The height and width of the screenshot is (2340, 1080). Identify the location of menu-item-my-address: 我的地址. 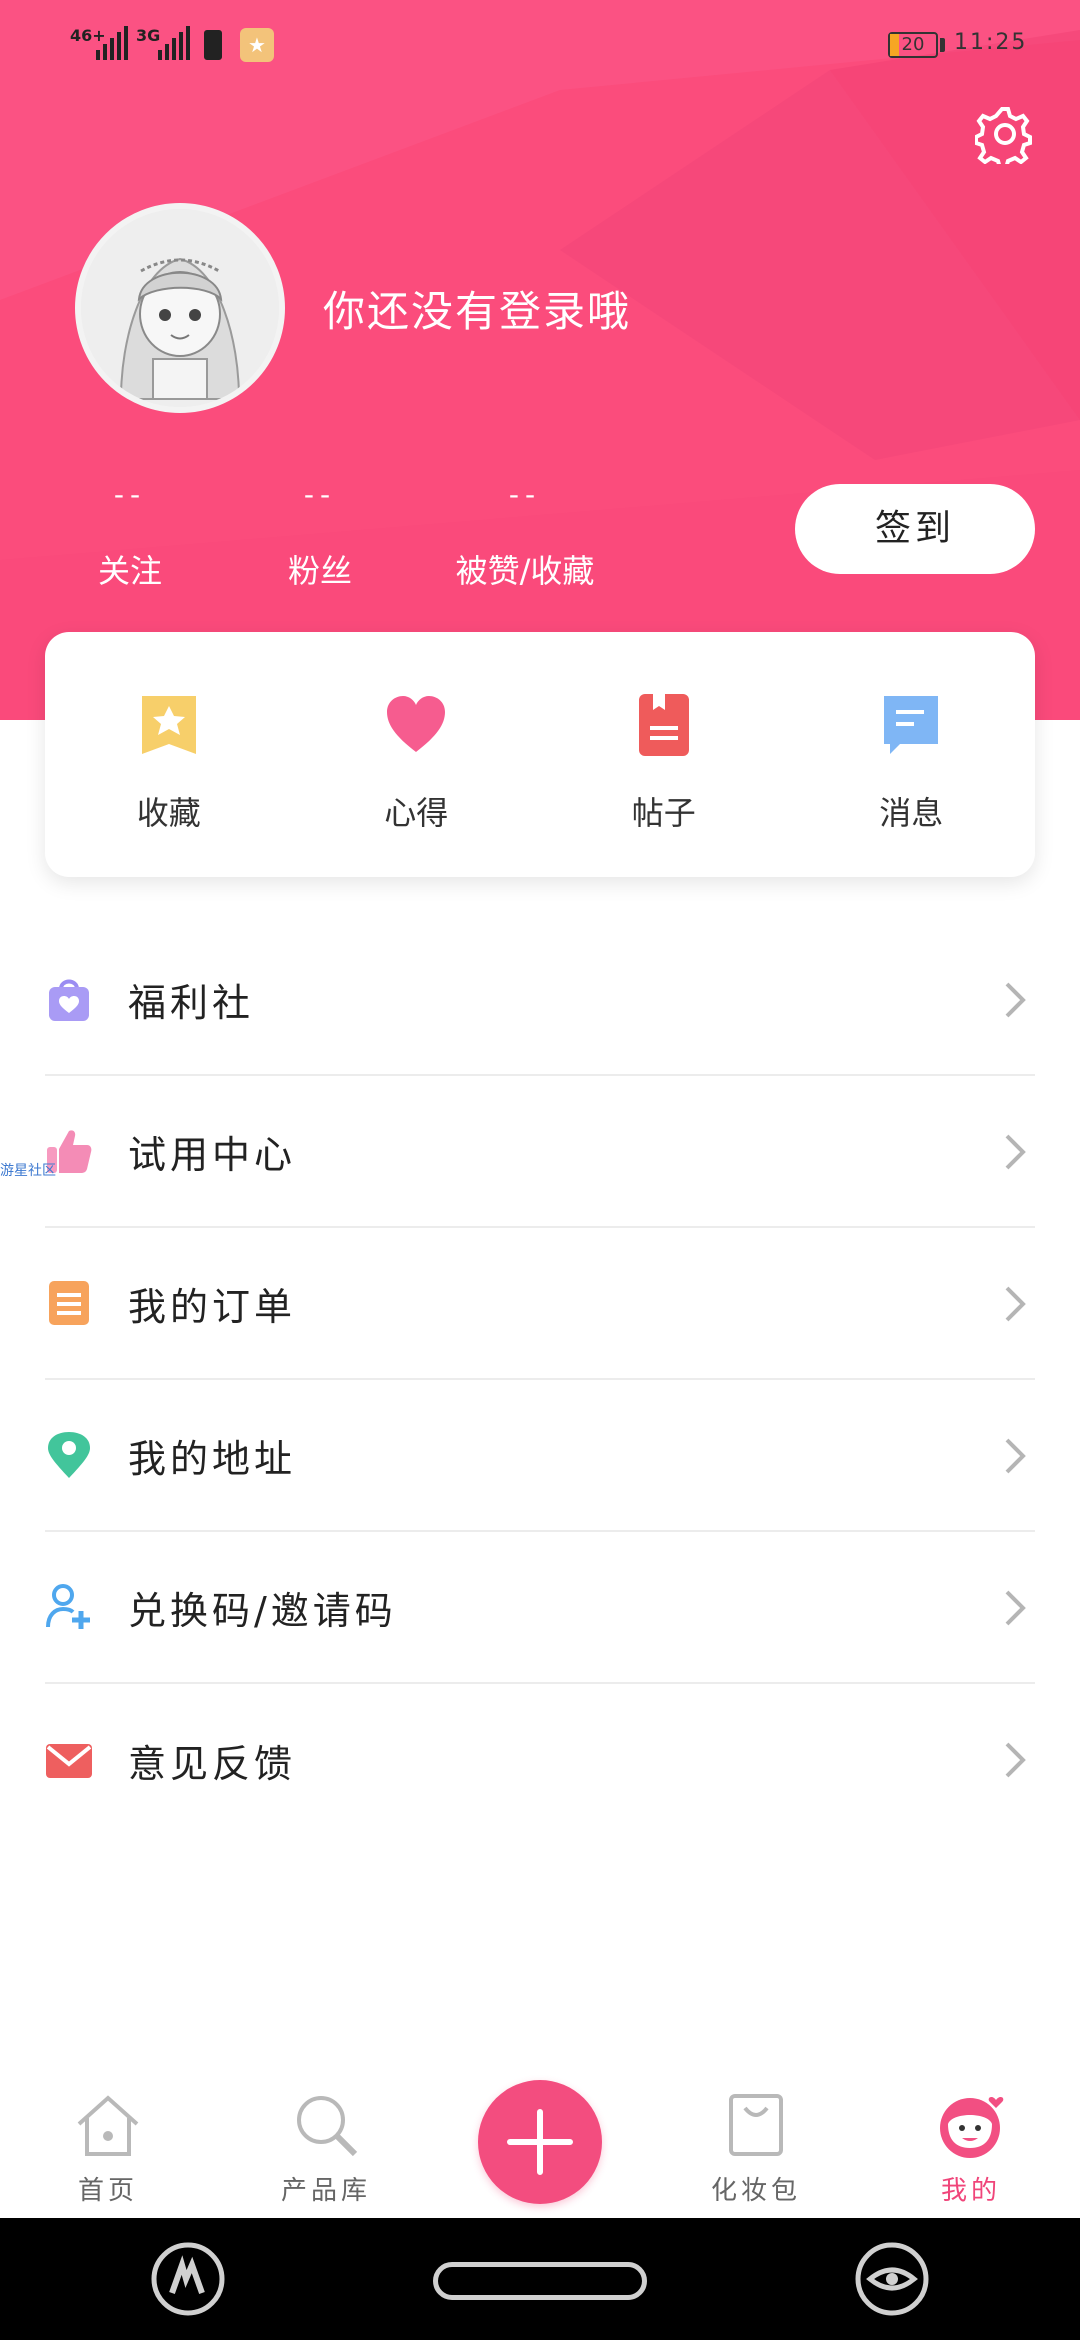
(540, 1456).